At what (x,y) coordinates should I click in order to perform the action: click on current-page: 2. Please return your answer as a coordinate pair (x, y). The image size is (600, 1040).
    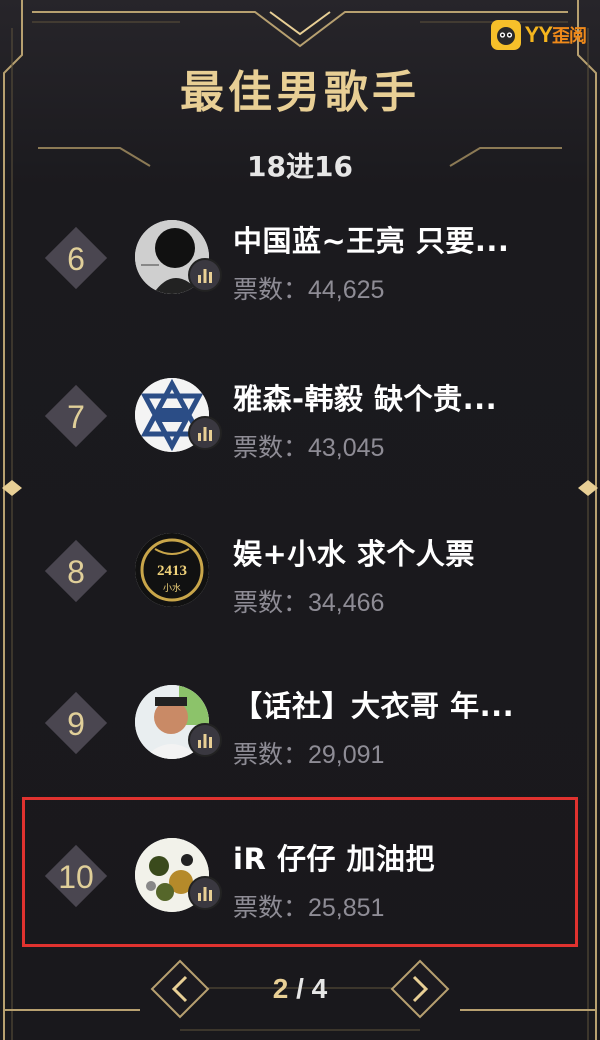
    Looking at the image, I should click on (280, 988).